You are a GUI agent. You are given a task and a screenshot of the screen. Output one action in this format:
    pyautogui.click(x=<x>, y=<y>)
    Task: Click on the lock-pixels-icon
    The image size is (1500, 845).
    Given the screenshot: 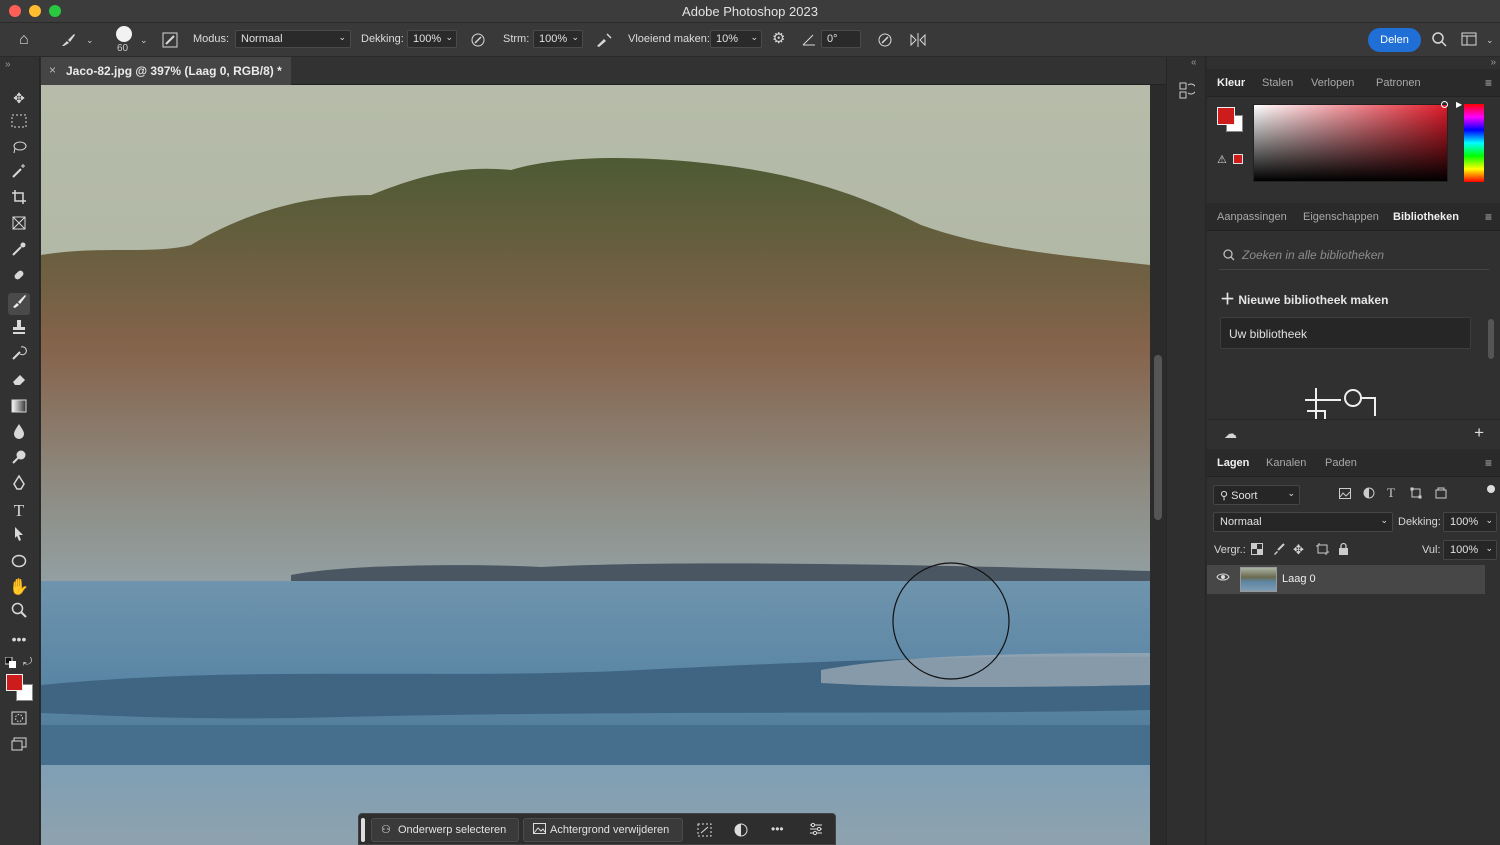 What is the action you would take?
    pyautogui.click(x=1279, y=550)
    